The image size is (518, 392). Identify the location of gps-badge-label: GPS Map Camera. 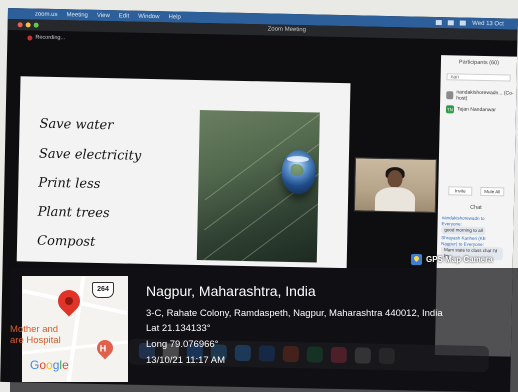
(459, 259).